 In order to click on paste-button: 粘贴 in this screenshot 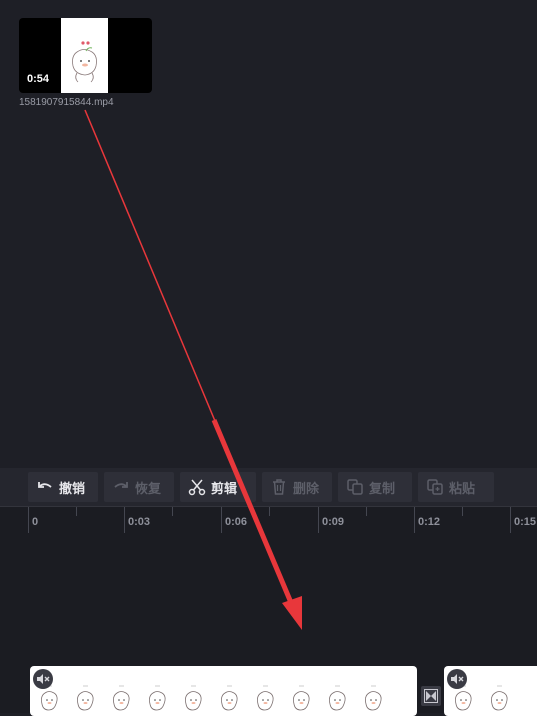, I will do `click(456, 487)`.